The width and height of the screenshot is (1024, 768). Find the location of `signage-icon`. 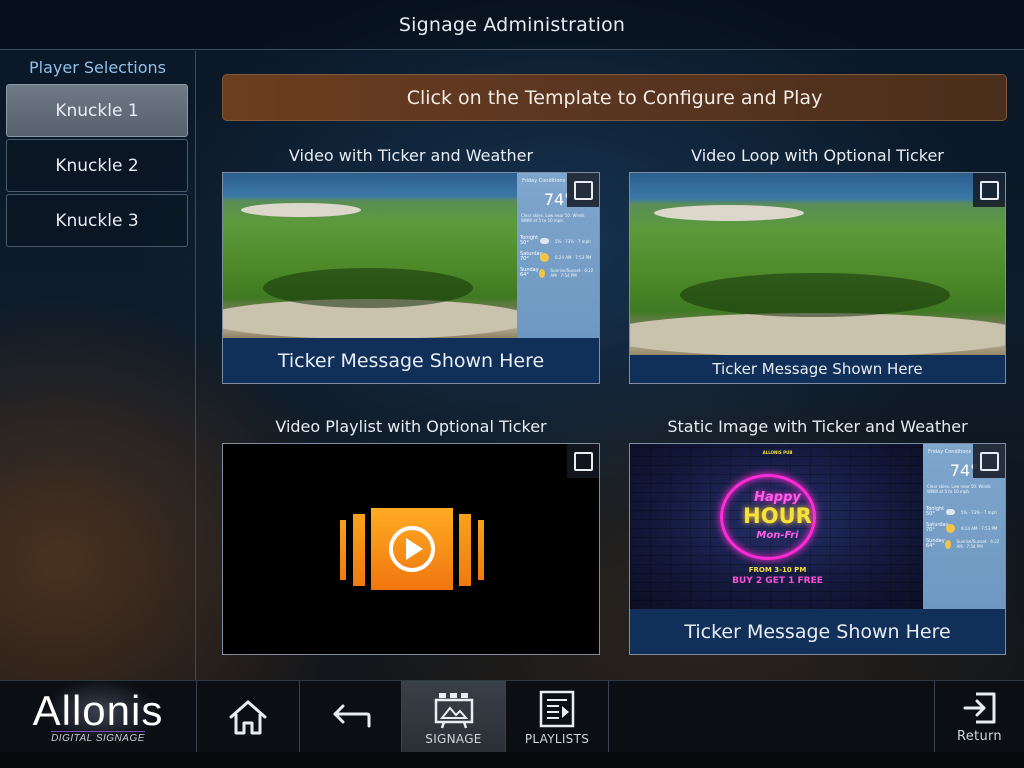

signage-icon is located at coordinates (453, 710).